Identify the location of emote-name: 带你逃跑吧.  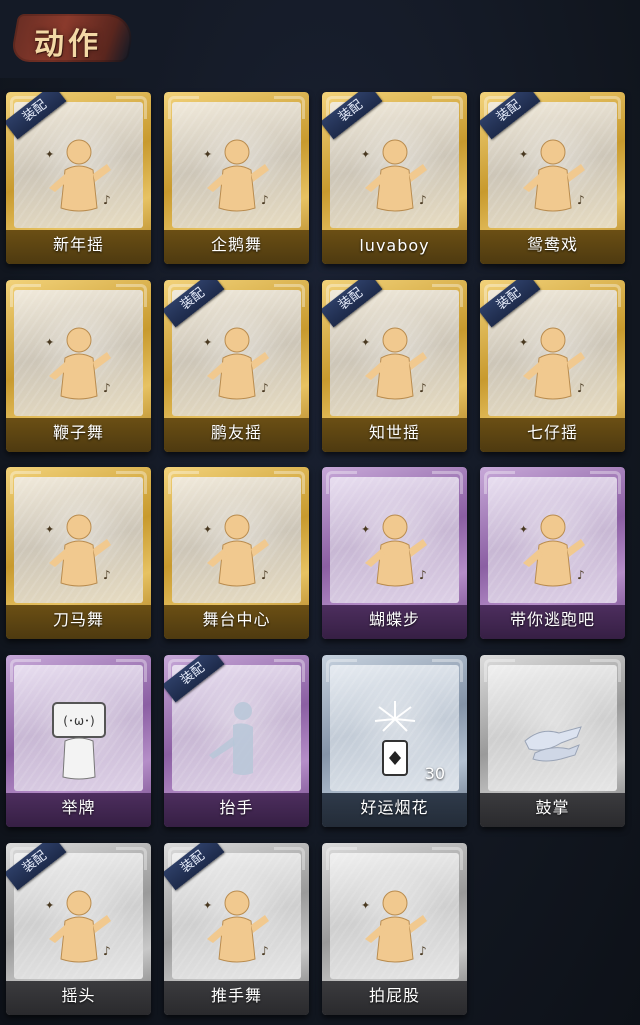
(552, 619).